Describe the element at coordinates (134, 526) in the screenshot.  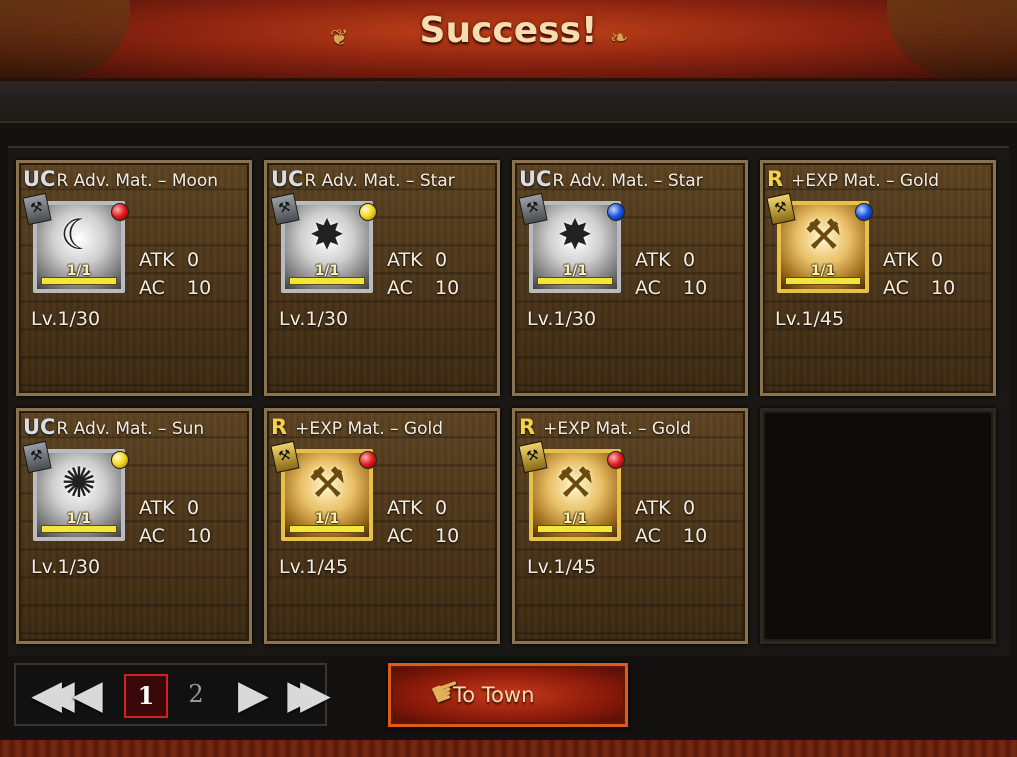
I see `item-card: UCR Adv. Mat. – Sun ✺ 1/1 ⚒ ATK 0 AC 10 Lv.1/30` at that location.